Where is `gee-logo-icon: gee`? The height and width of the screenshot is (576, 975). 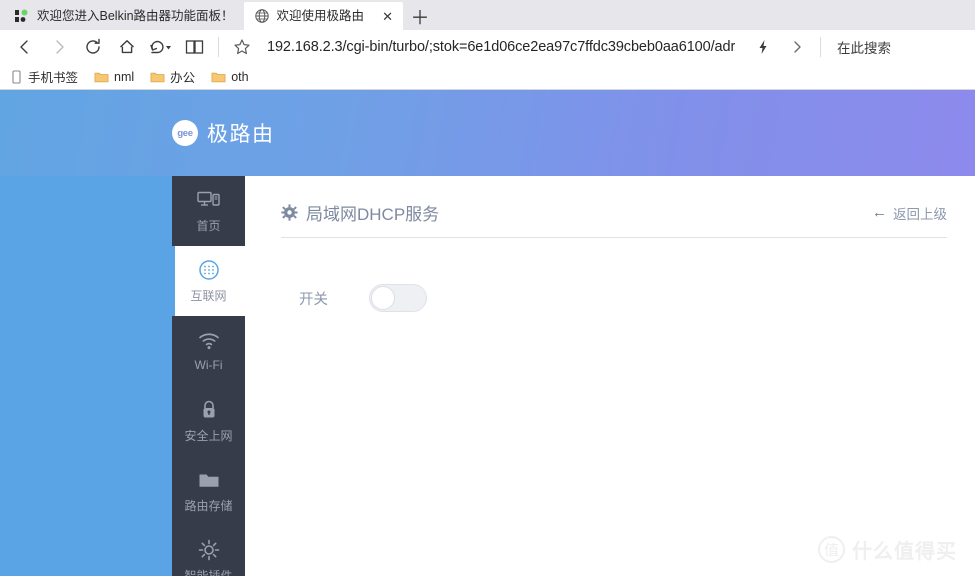
gee-logo-icon: gee is located at coordinates (185, 133).